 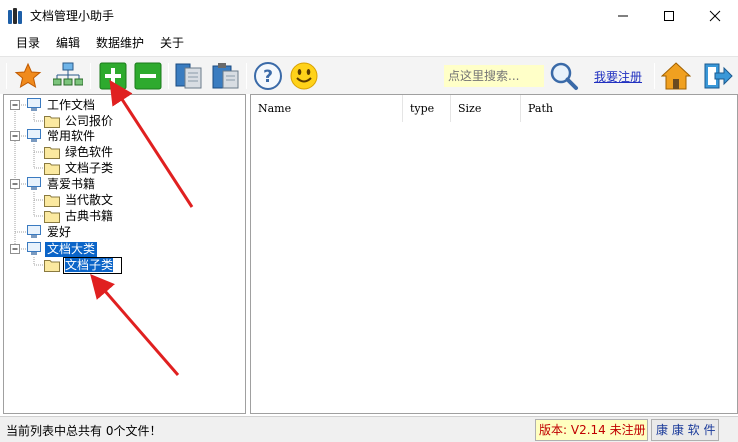 I want to click on help-icon: ?, so click(x=268, y=76).